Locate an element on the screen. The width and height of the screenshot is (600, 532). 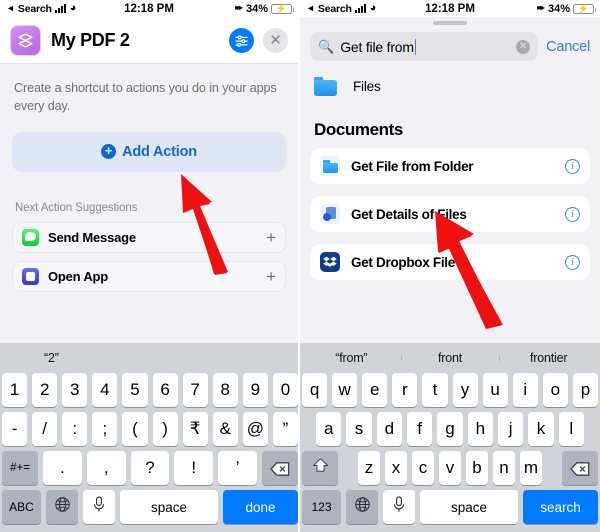
key-done: done is located at coordinates (260, 507).